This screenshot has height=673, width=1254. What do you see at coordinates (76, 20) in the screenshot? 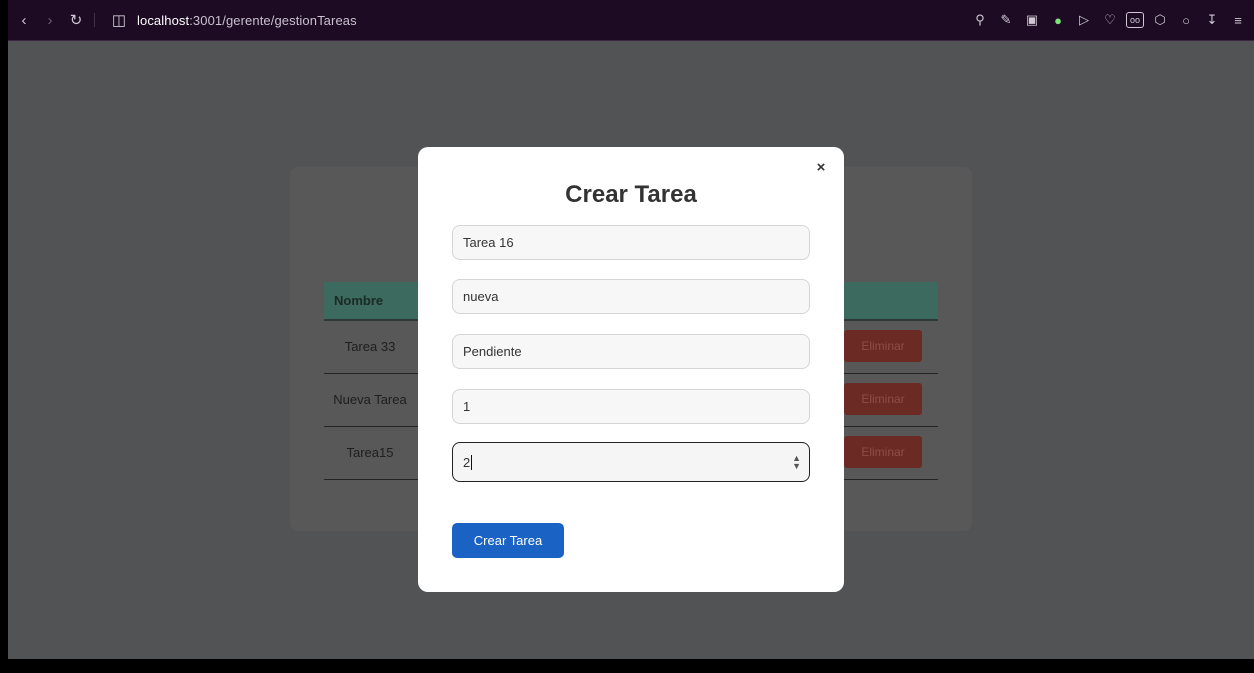
I see `reload-icon: ↻` at bounding box center [76, 20].